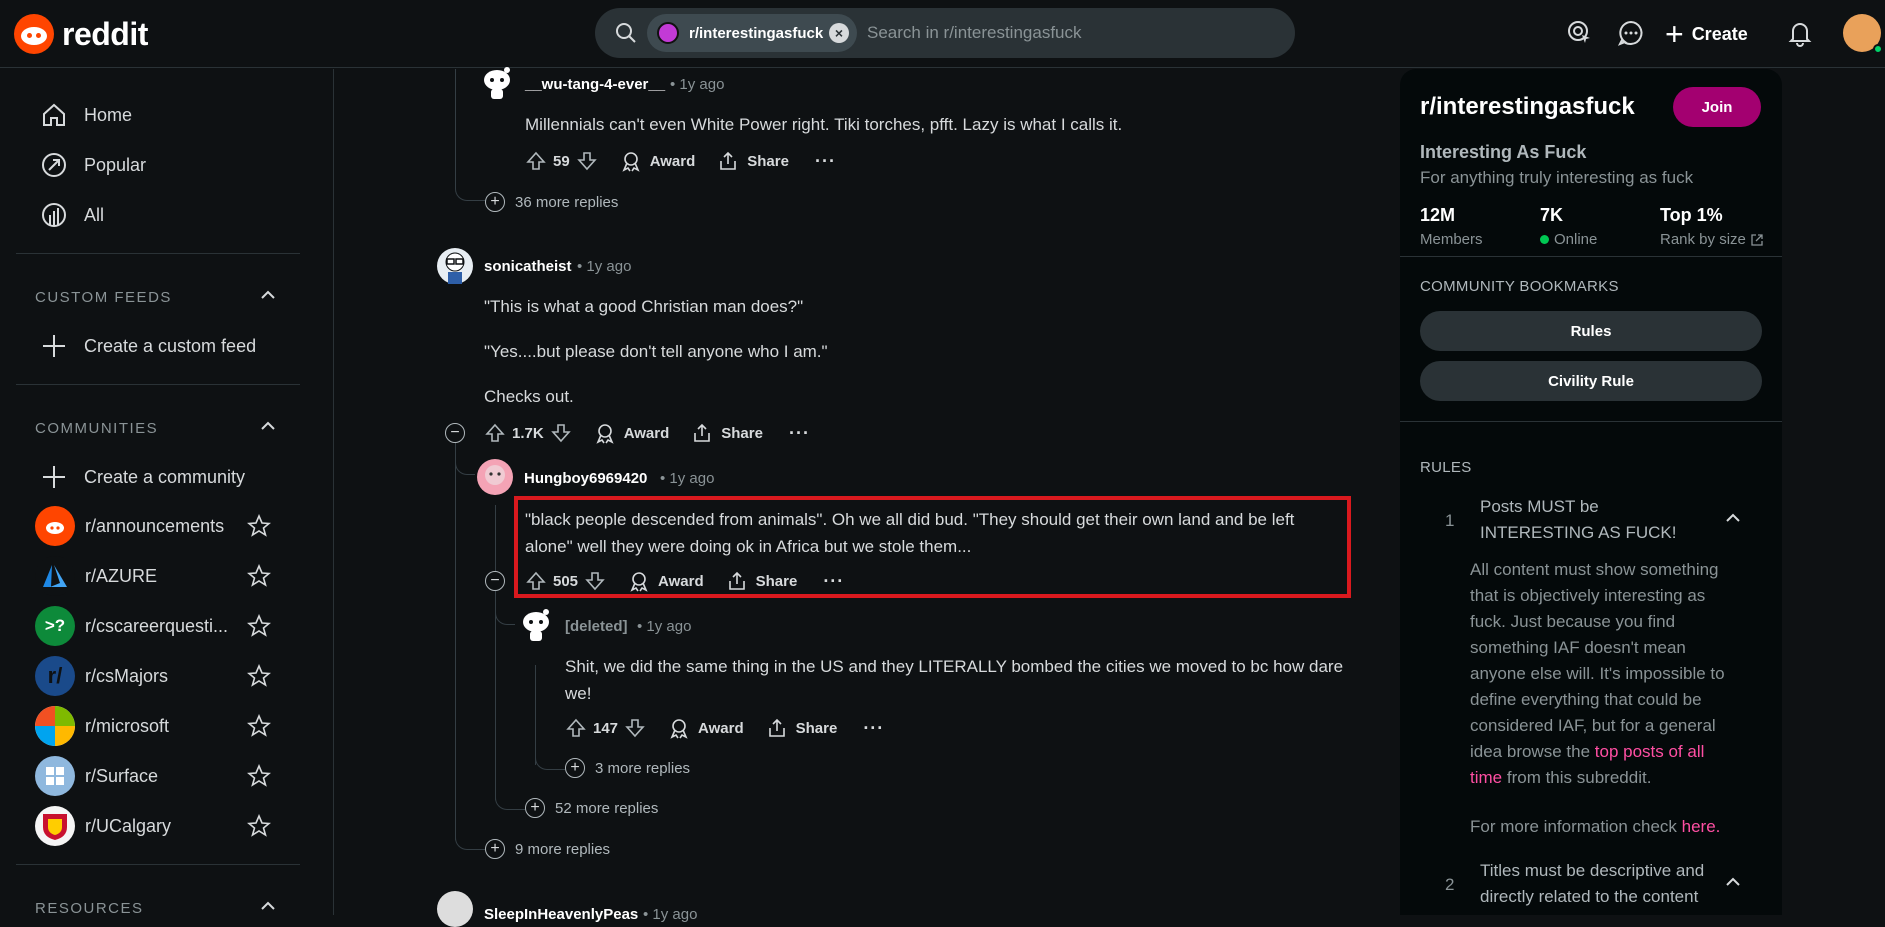 This screenshot has width=1885, height=927. I want to click on chat-icon, so click(1631, 33).